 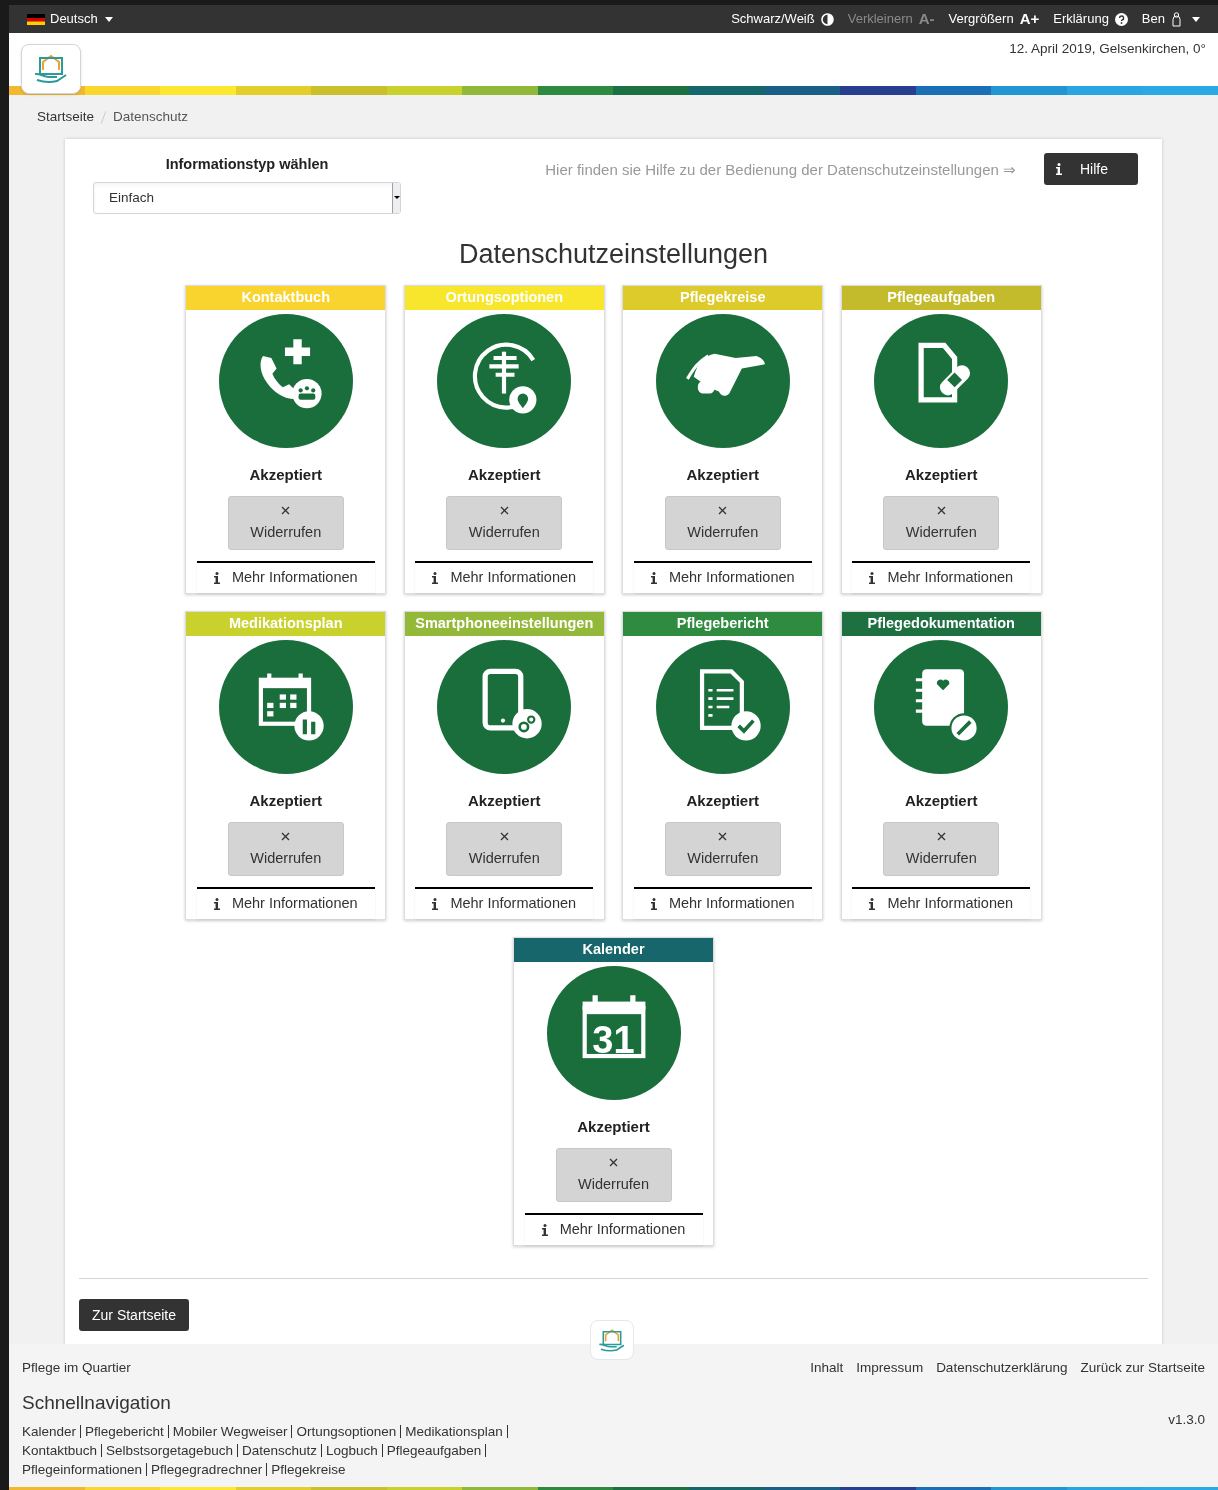 I want to click on help-hint: Hier finden sie Hilfe zu der Bedienung der Datenschutzeinstellungen ⇒, so click(x=780, y=170).